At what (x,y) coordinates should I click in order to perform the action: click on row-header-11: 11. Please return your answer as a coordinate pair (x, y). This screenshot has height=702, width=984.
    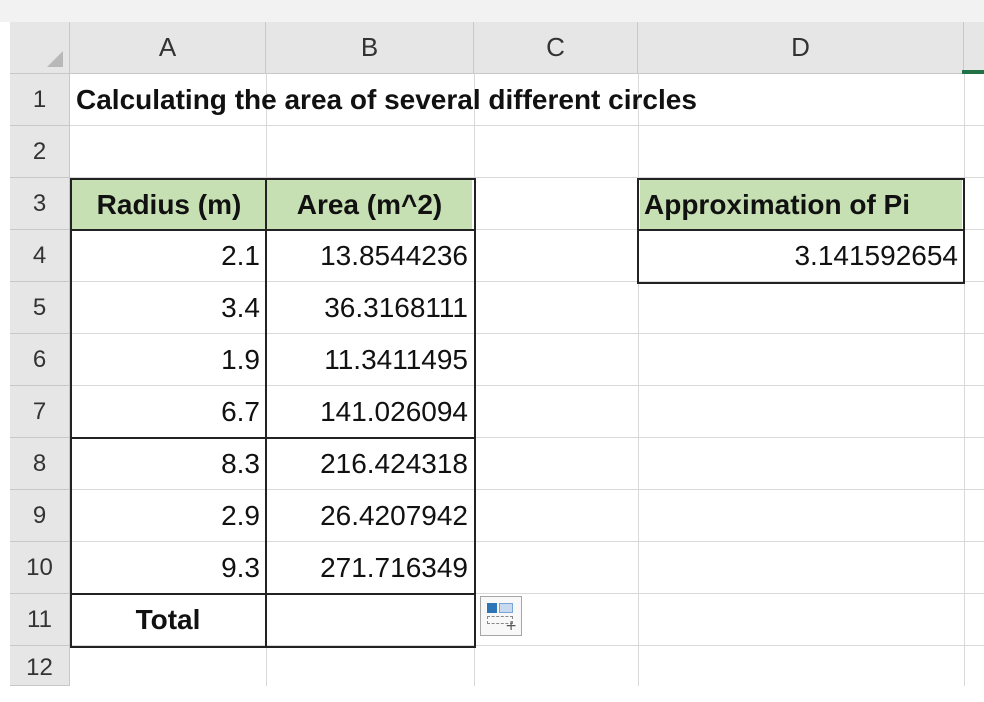
    Looking at the image, I should click on (40, 620).